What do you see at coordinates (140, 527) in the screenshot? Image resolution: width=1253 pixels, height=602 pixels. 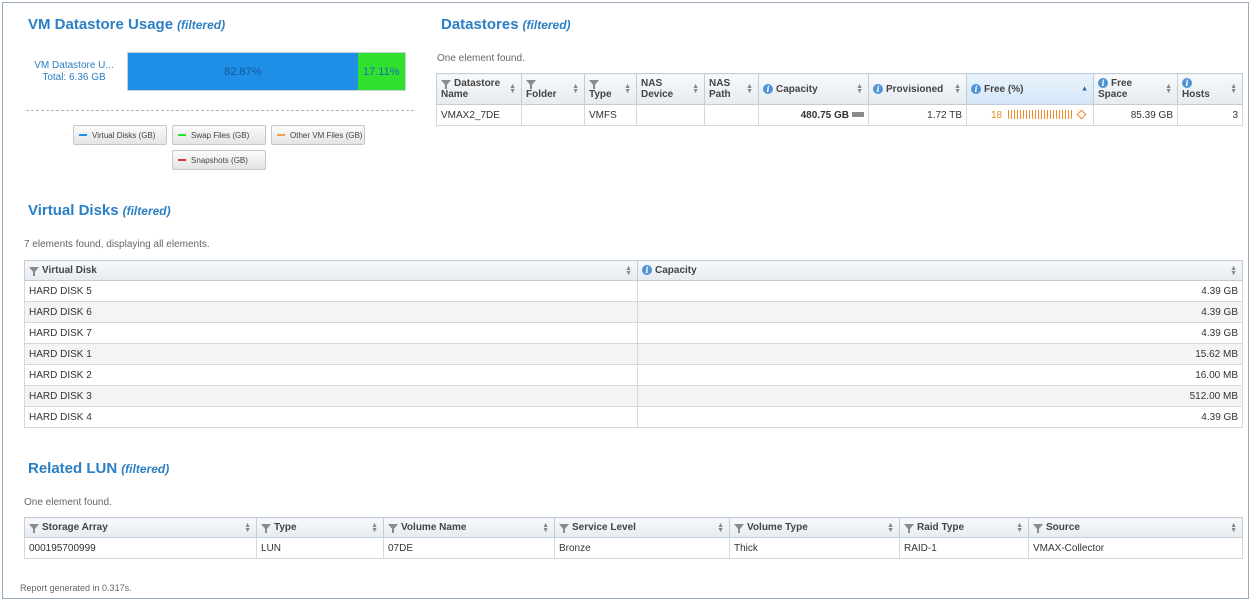 I see `col-storage-array: Storage Array ▲ ▼` at bounding box center [140, 527].